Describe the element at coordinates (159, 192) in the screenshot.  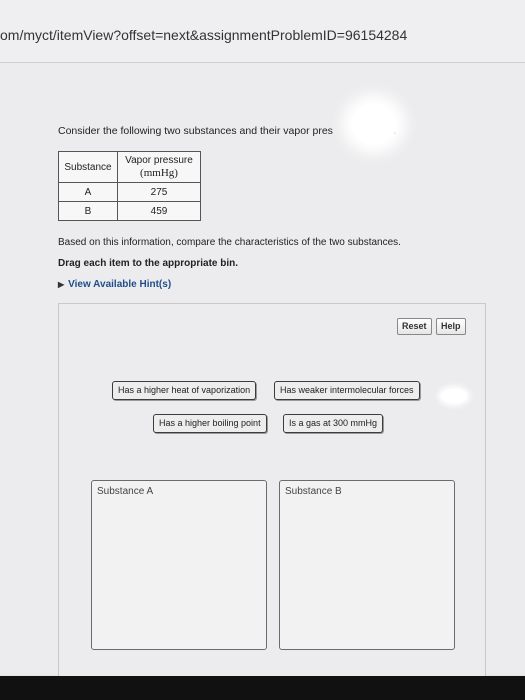
I see `table-cell-pressure: 275` at that location.